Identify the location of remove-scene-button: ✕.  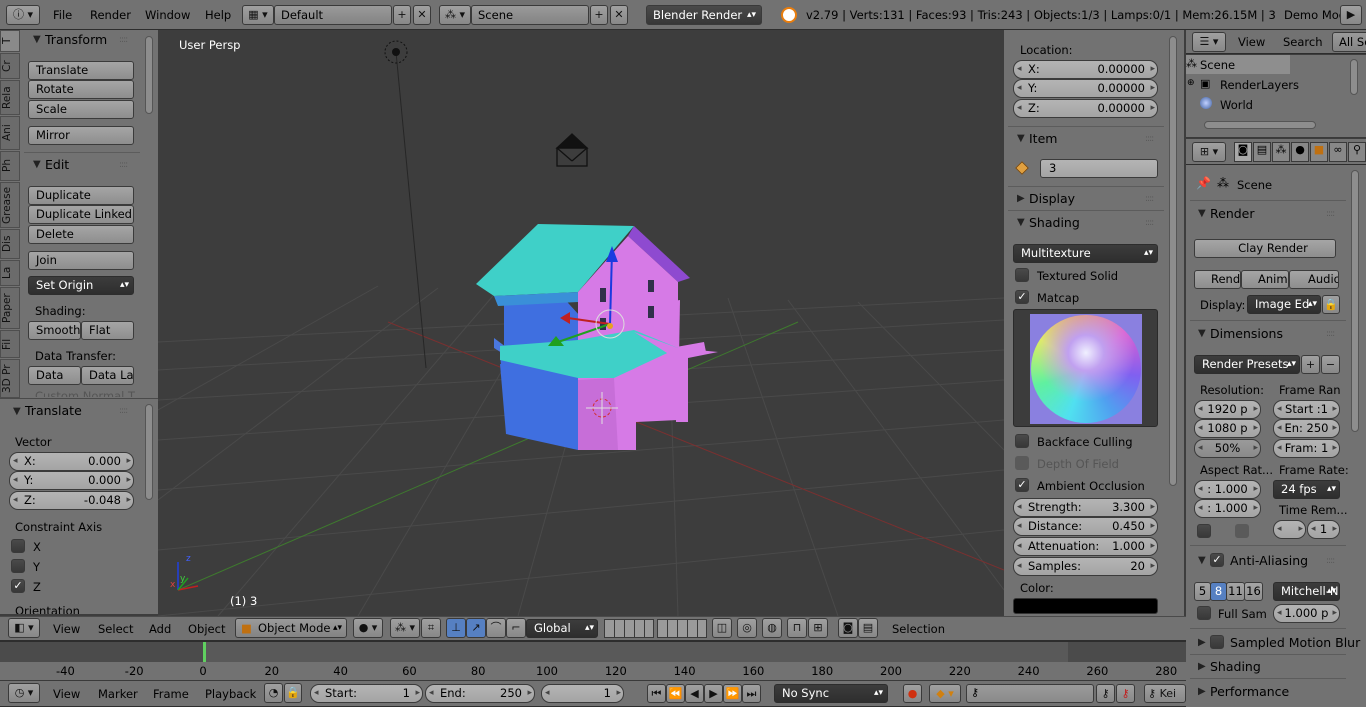
(619, 15).